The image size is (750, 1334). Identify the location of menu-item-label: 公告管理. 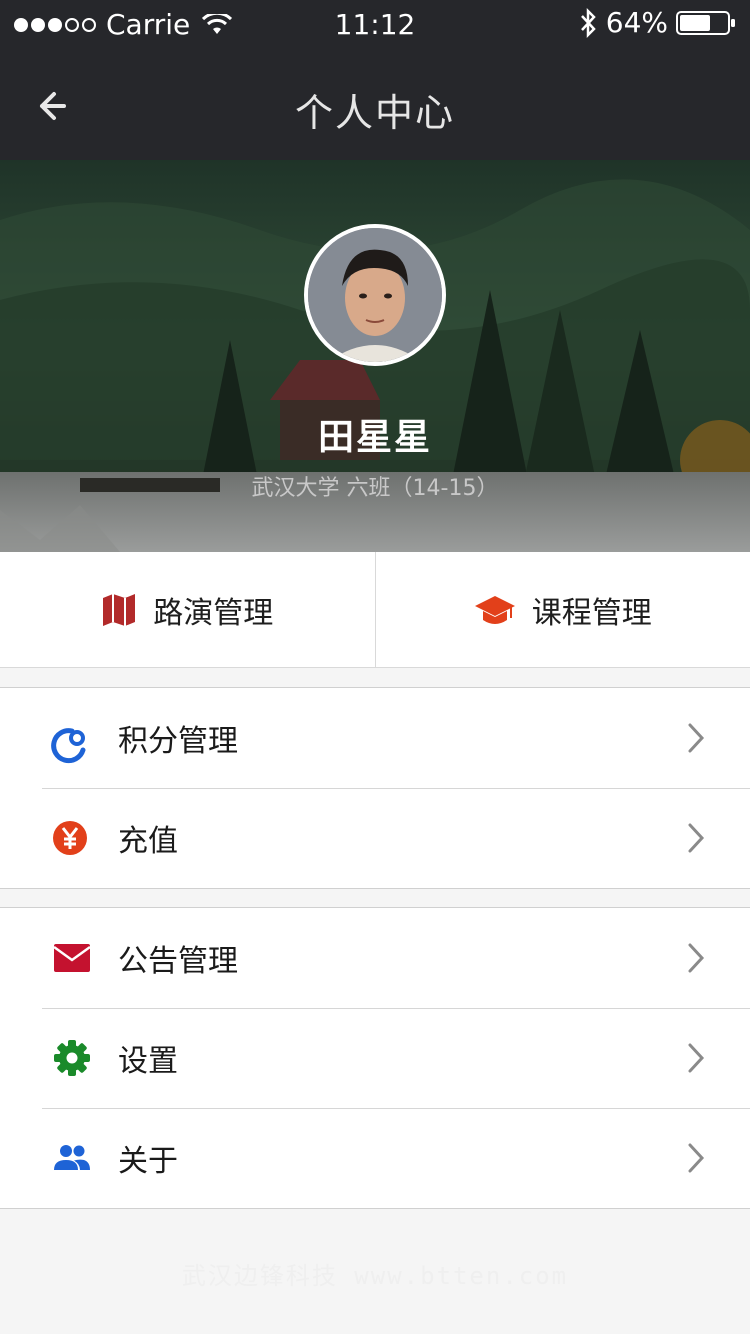
(178, 961).